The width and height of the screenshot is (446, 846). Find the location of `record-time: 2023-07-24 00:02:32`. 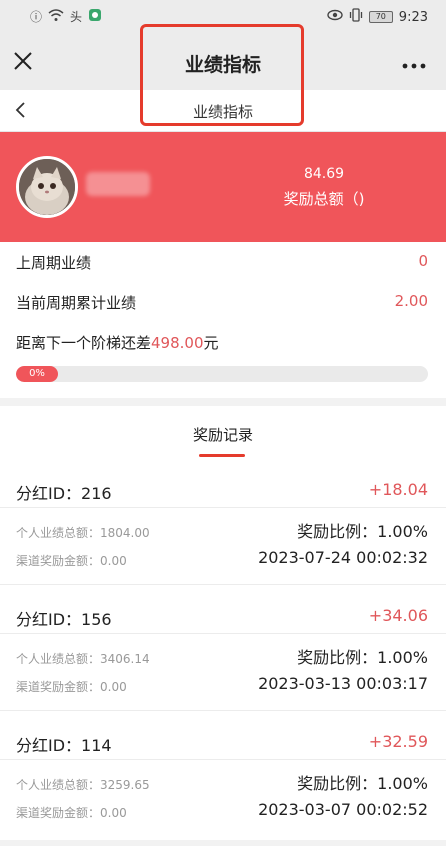

record-time: 2023-07-24 00:02:32 is located at coordinates (343, 557).